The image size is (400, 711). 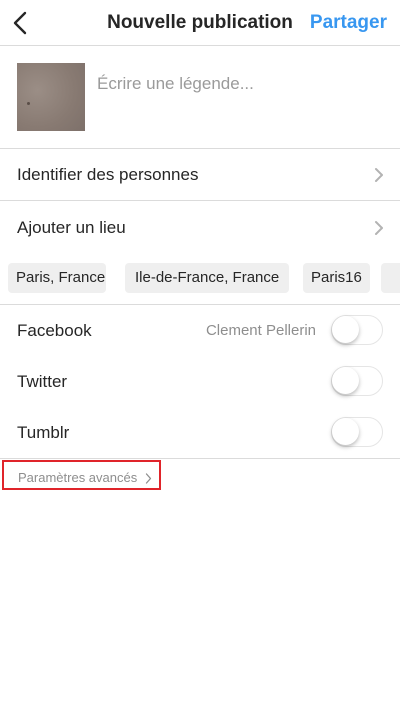 I want to click on location-chip-ile-de-france: Ile-de-France, France, so click(x=207, y=278).